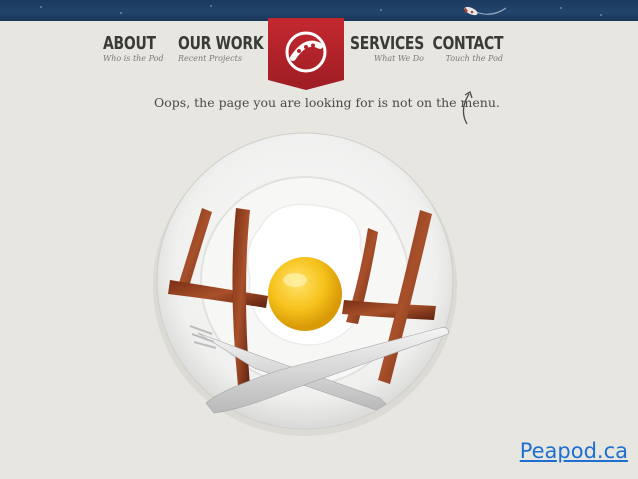 The image size is (638, 479). I want to click on nav-contact-subtitle: Touch the Pod, so click(474, 58).